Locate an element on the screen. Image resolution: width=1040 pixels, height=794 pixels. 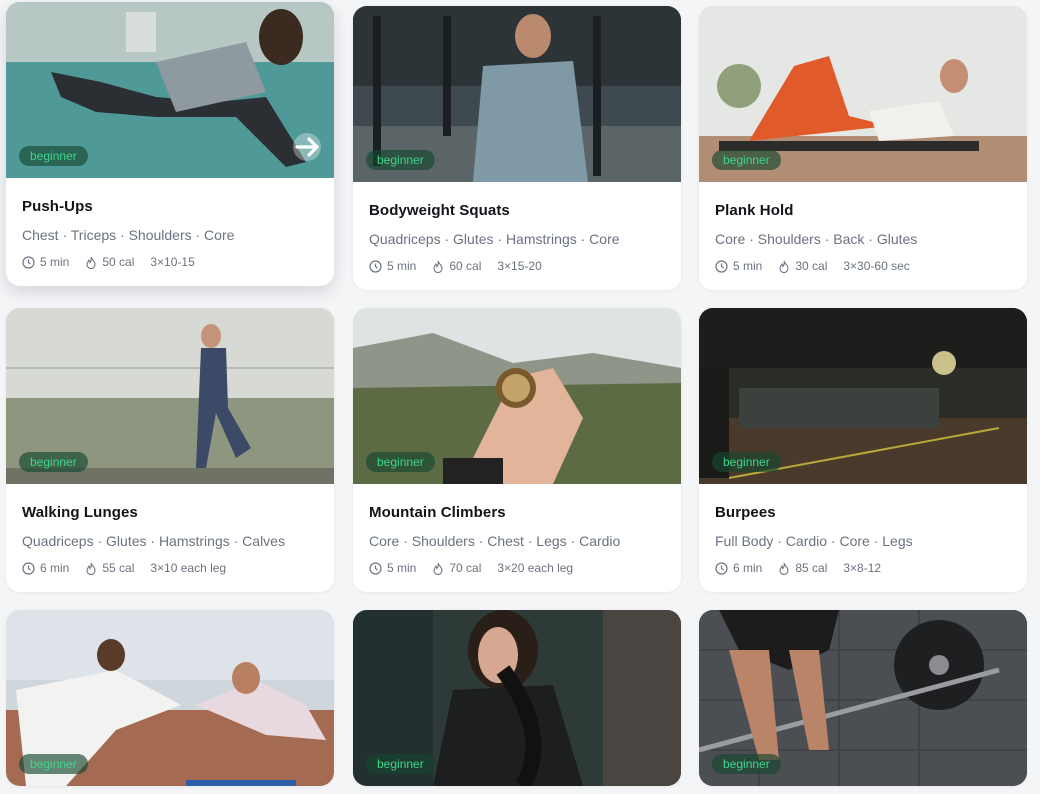
calories: 30 cal is located at coordinates (811, 266).